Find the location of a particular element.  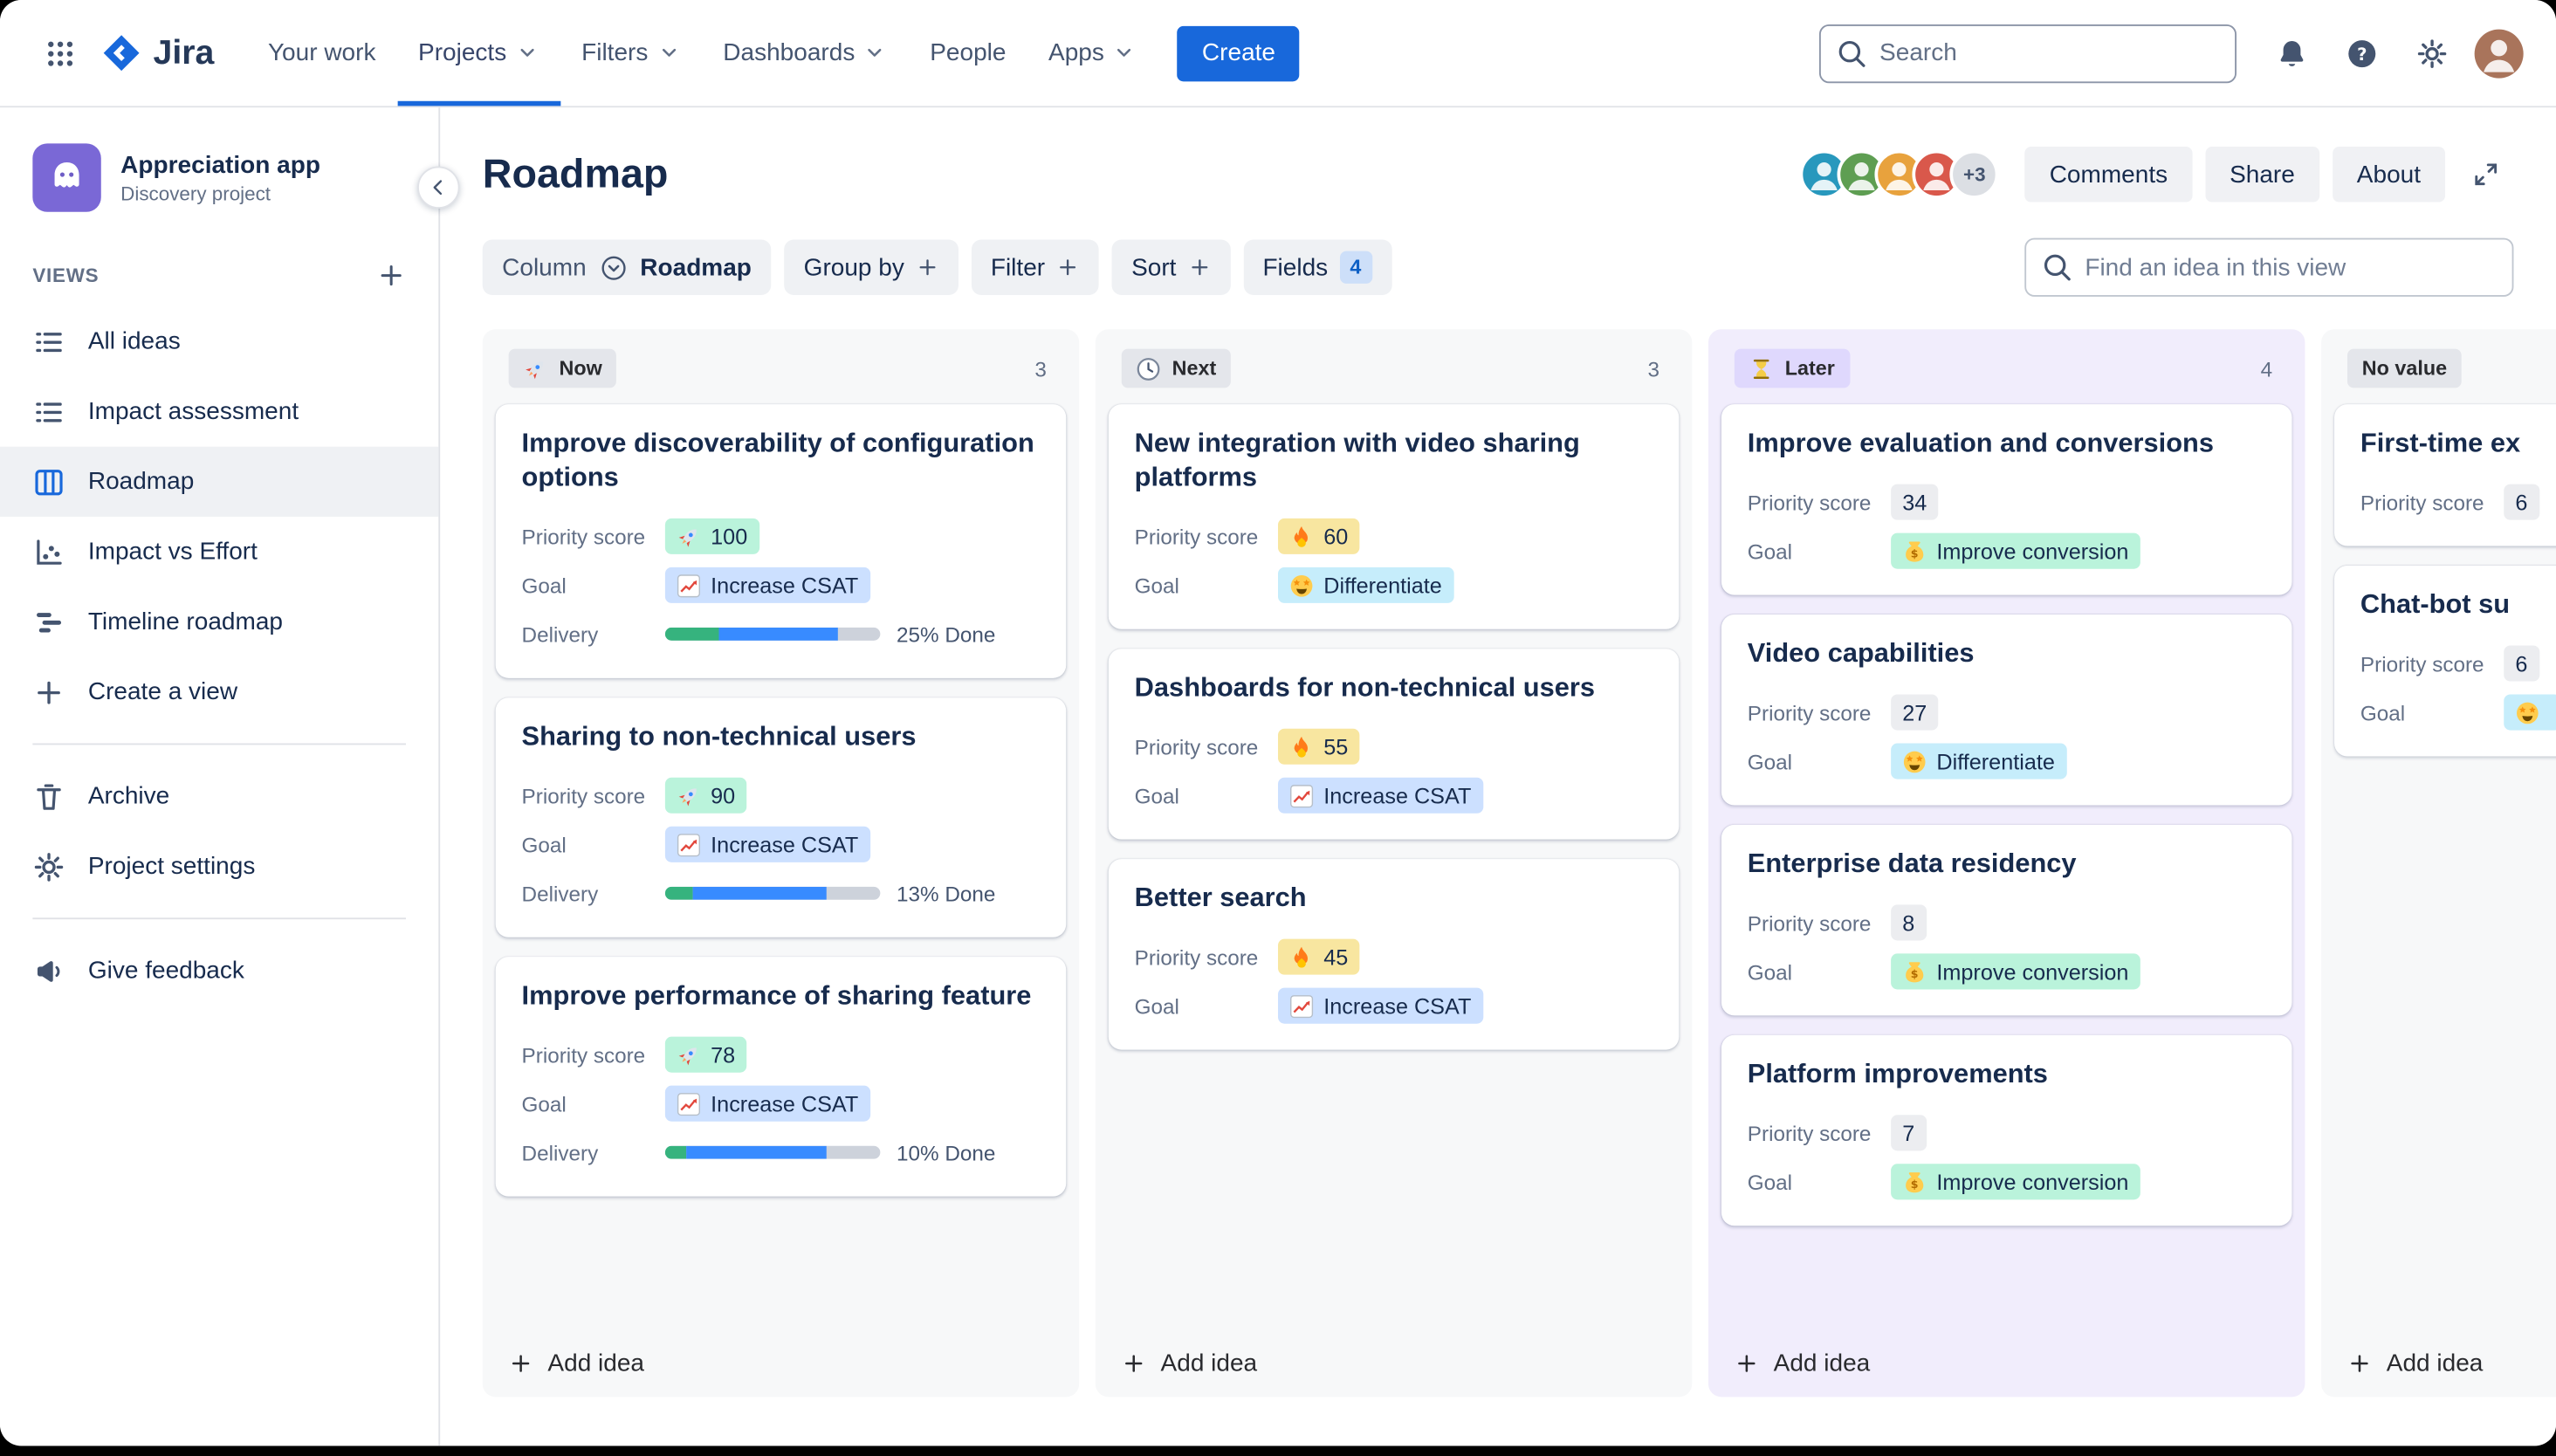

idea-card: Chat-bot su Priority score 6 Goal is located at coordinates (2445, 661).